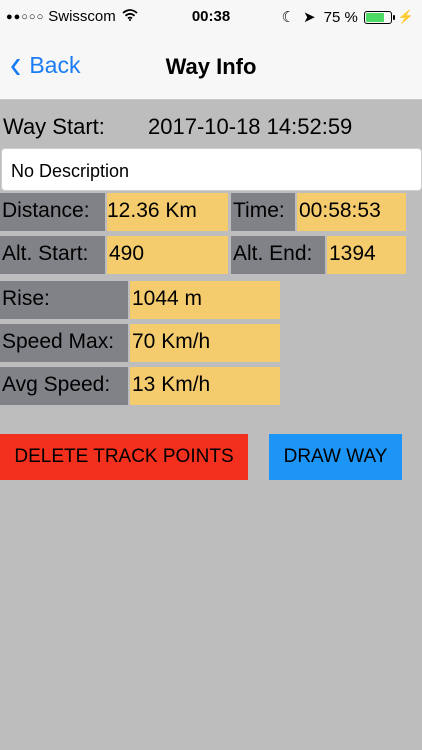 The height and width of the screenshot is (750, 422). What do you see at coordinates (288, 17) in the screenshot?
I see `moon-icon: ☾` at bounding box center [288, 17].